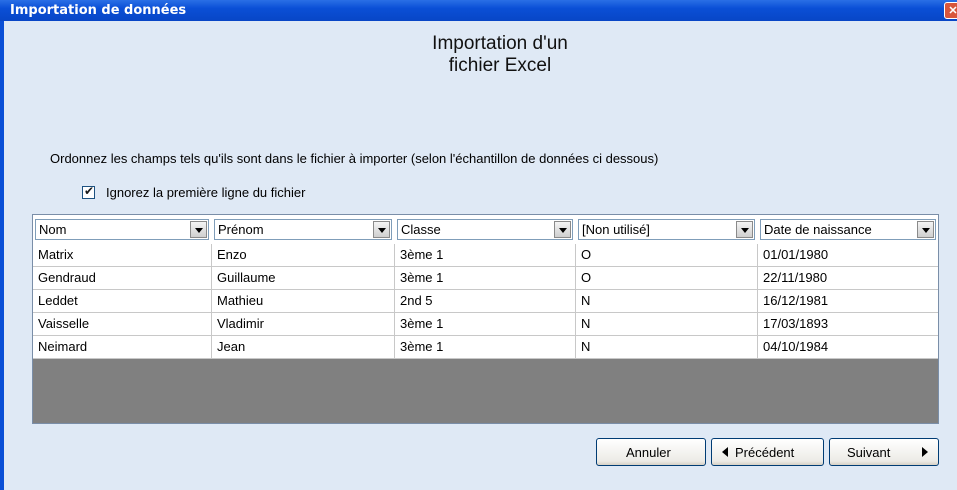 This screenshot has height=490, width=957. Describe the element at coordinates (796, 346) in the screenshot. I see `table-cell: 04/10/1984` at that location.